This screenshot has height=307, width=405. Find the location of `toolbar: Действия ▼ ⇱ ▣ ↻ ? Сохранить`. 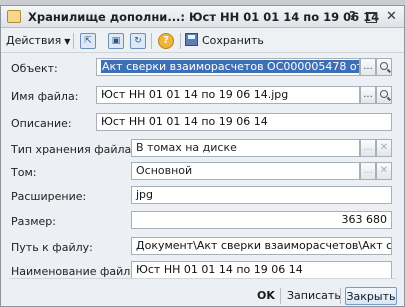

toolbar: Действия ▼ ⇱ ▣ ↻ ? Сохранить is located at coordinates (202, 41).